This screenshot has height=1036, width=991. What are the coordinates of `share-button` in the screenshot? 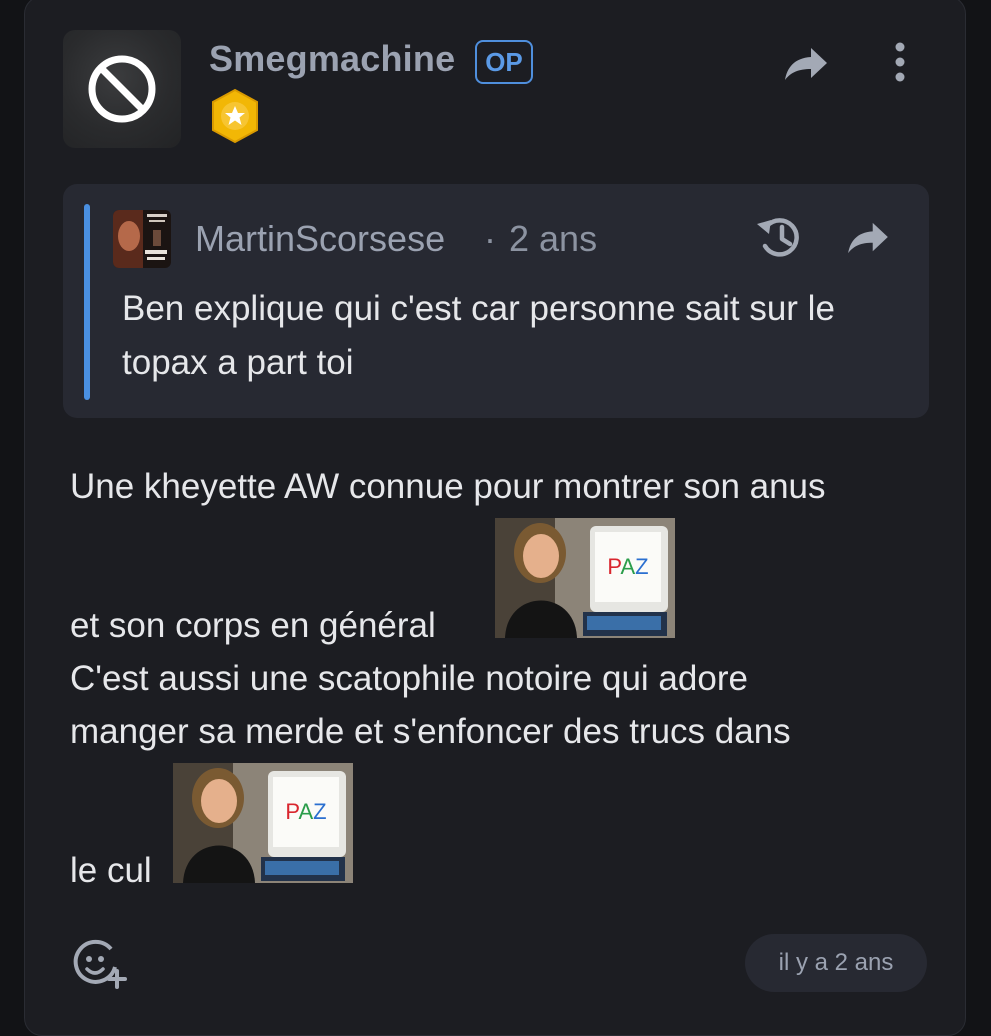 It's located at (806, 64).